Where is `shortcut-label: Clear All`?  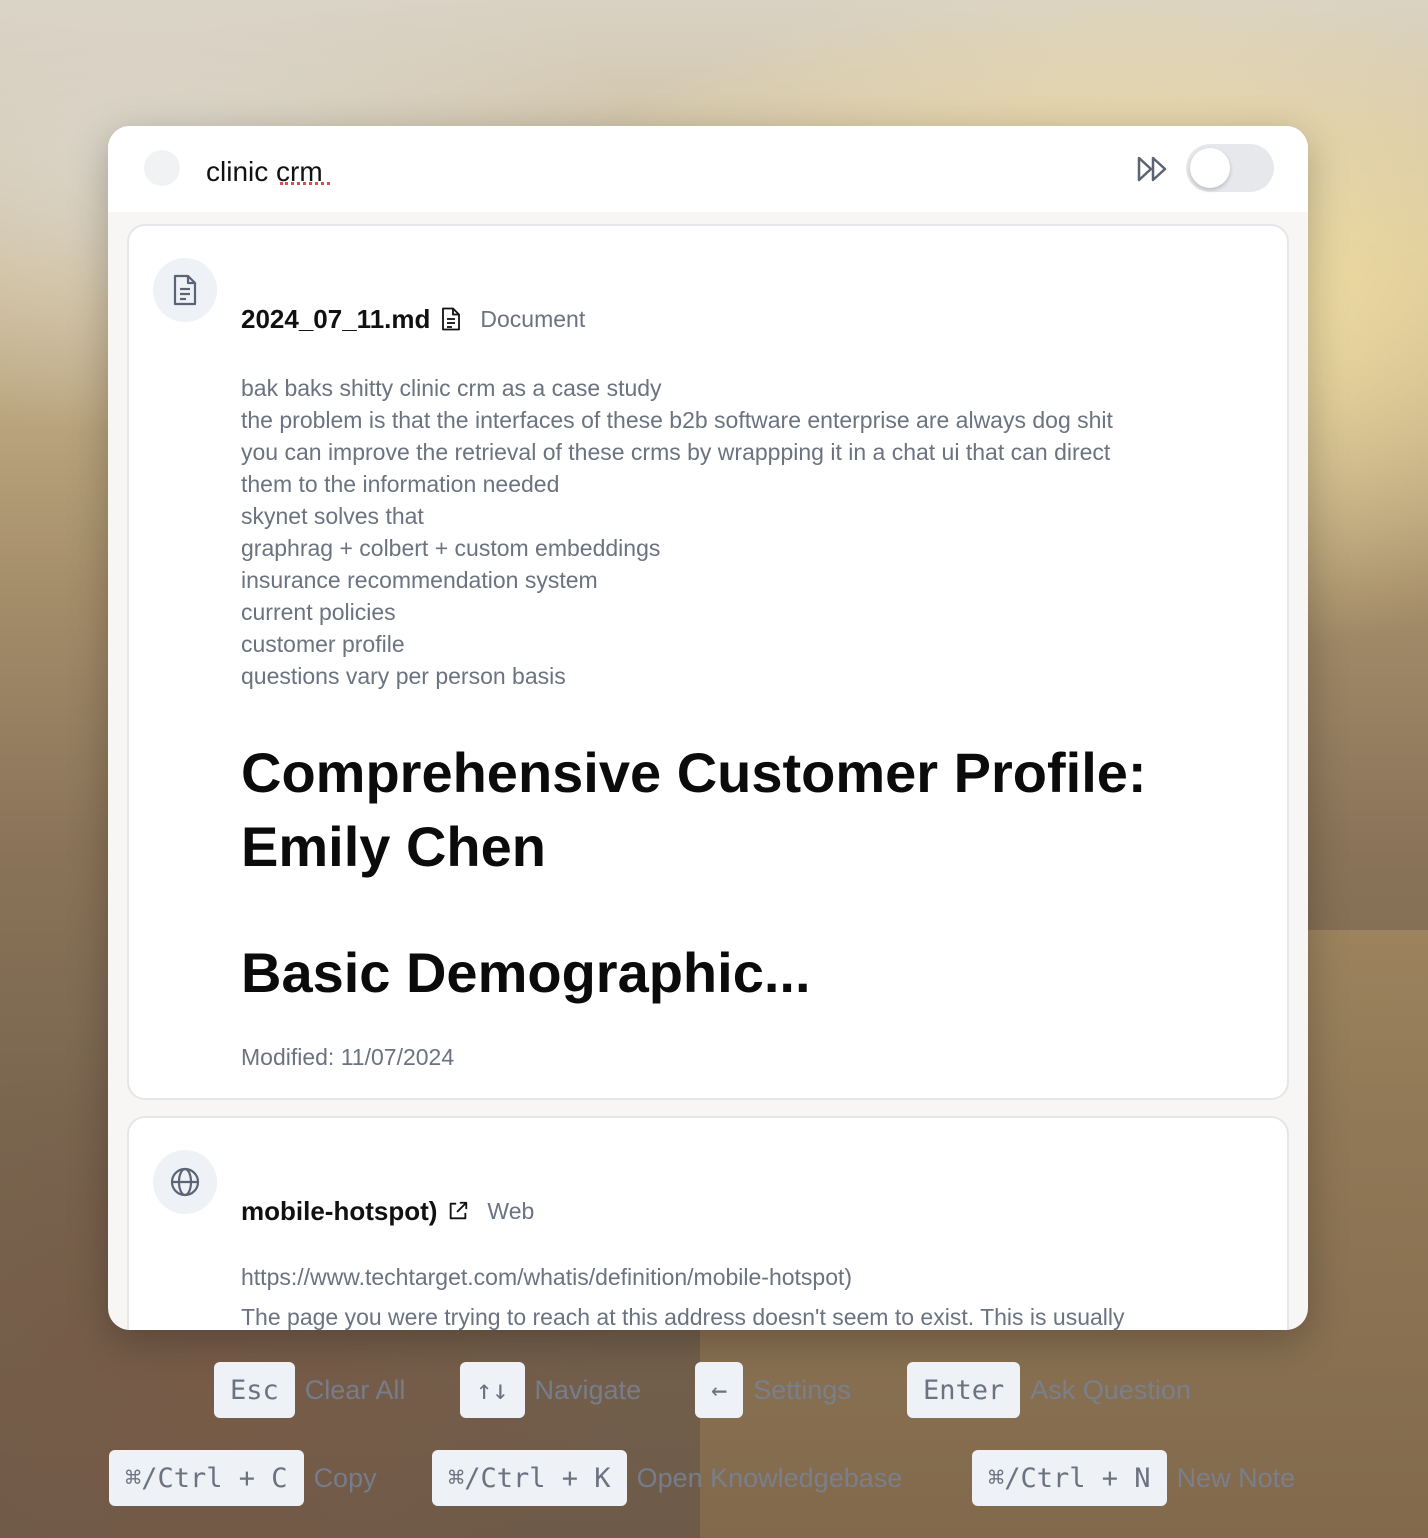
shortcut-label: Clear All is located at coordinates (355, 1389).